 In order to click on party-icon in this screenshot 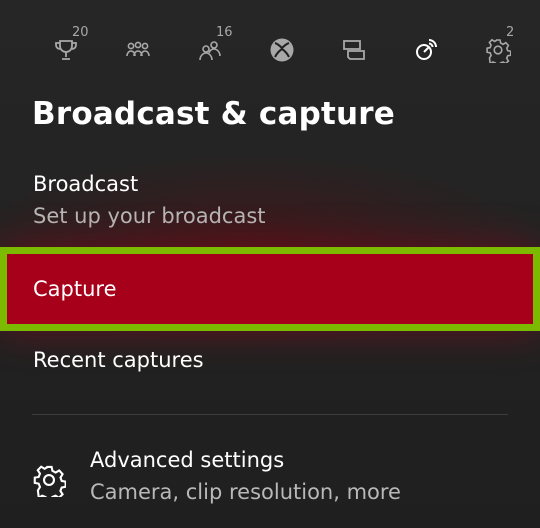, I will do `click(138, 49)`.